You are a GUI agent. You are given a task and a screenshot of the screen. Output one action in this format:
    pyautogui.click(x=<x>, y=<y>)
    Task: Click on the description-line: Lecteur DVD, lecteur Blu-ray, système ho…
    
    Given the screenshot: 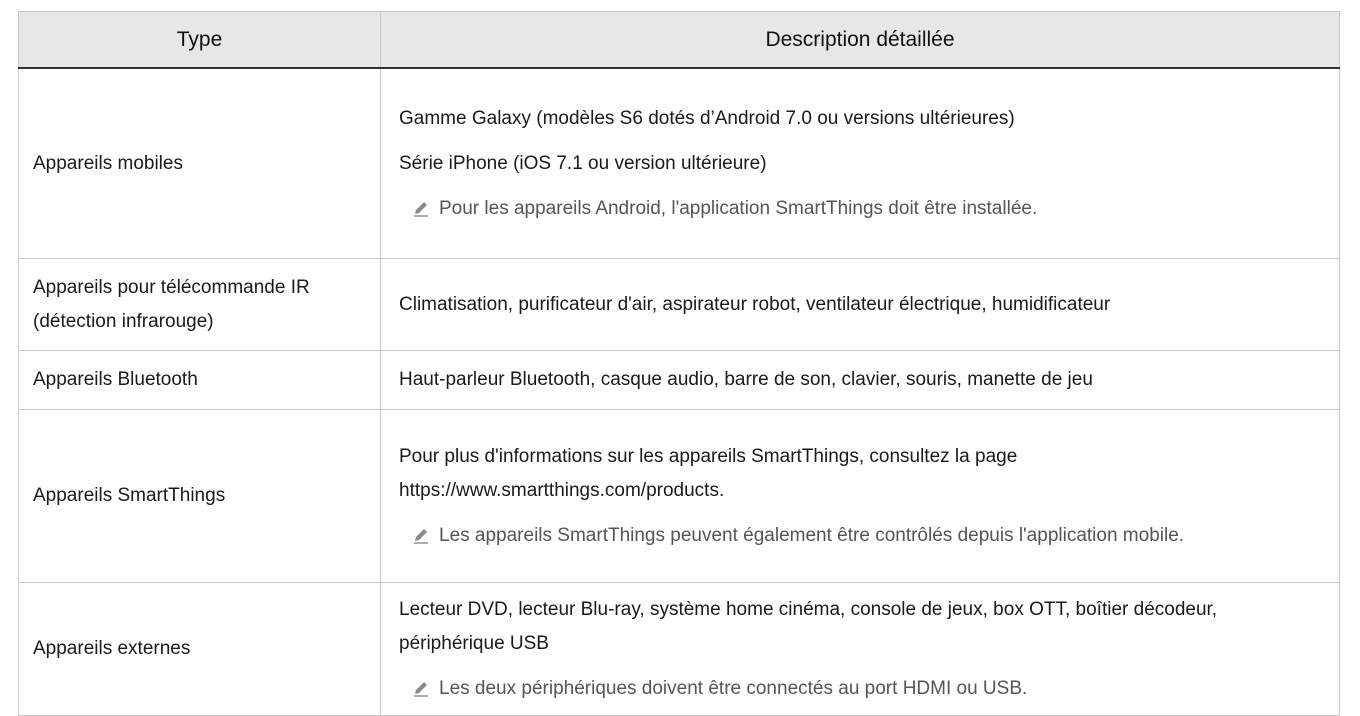 What is the action you would take?
    pyautogui.click(x=808, y=626)
    